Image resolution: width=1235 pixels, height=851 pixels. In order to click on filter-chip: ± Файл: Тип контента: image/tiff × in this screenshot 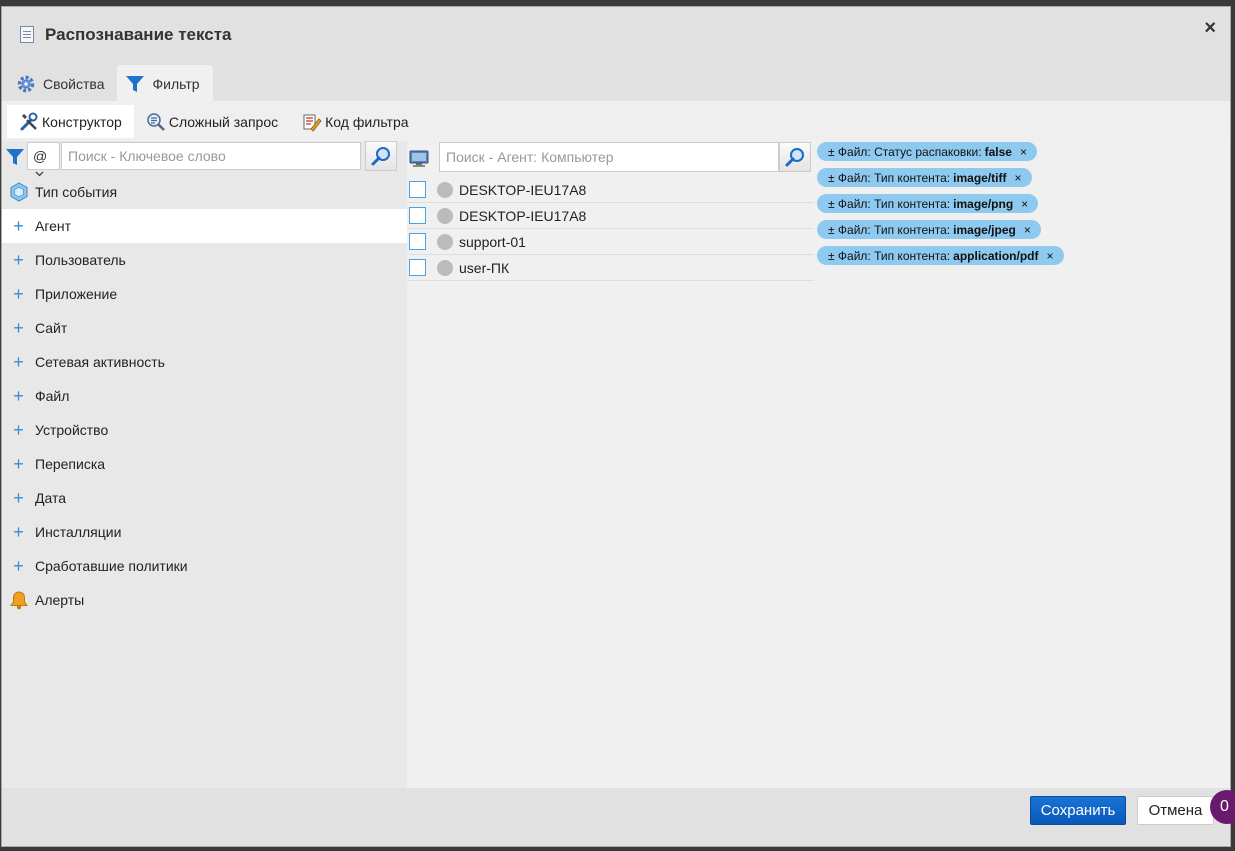, I will do `click(924, 177)`.